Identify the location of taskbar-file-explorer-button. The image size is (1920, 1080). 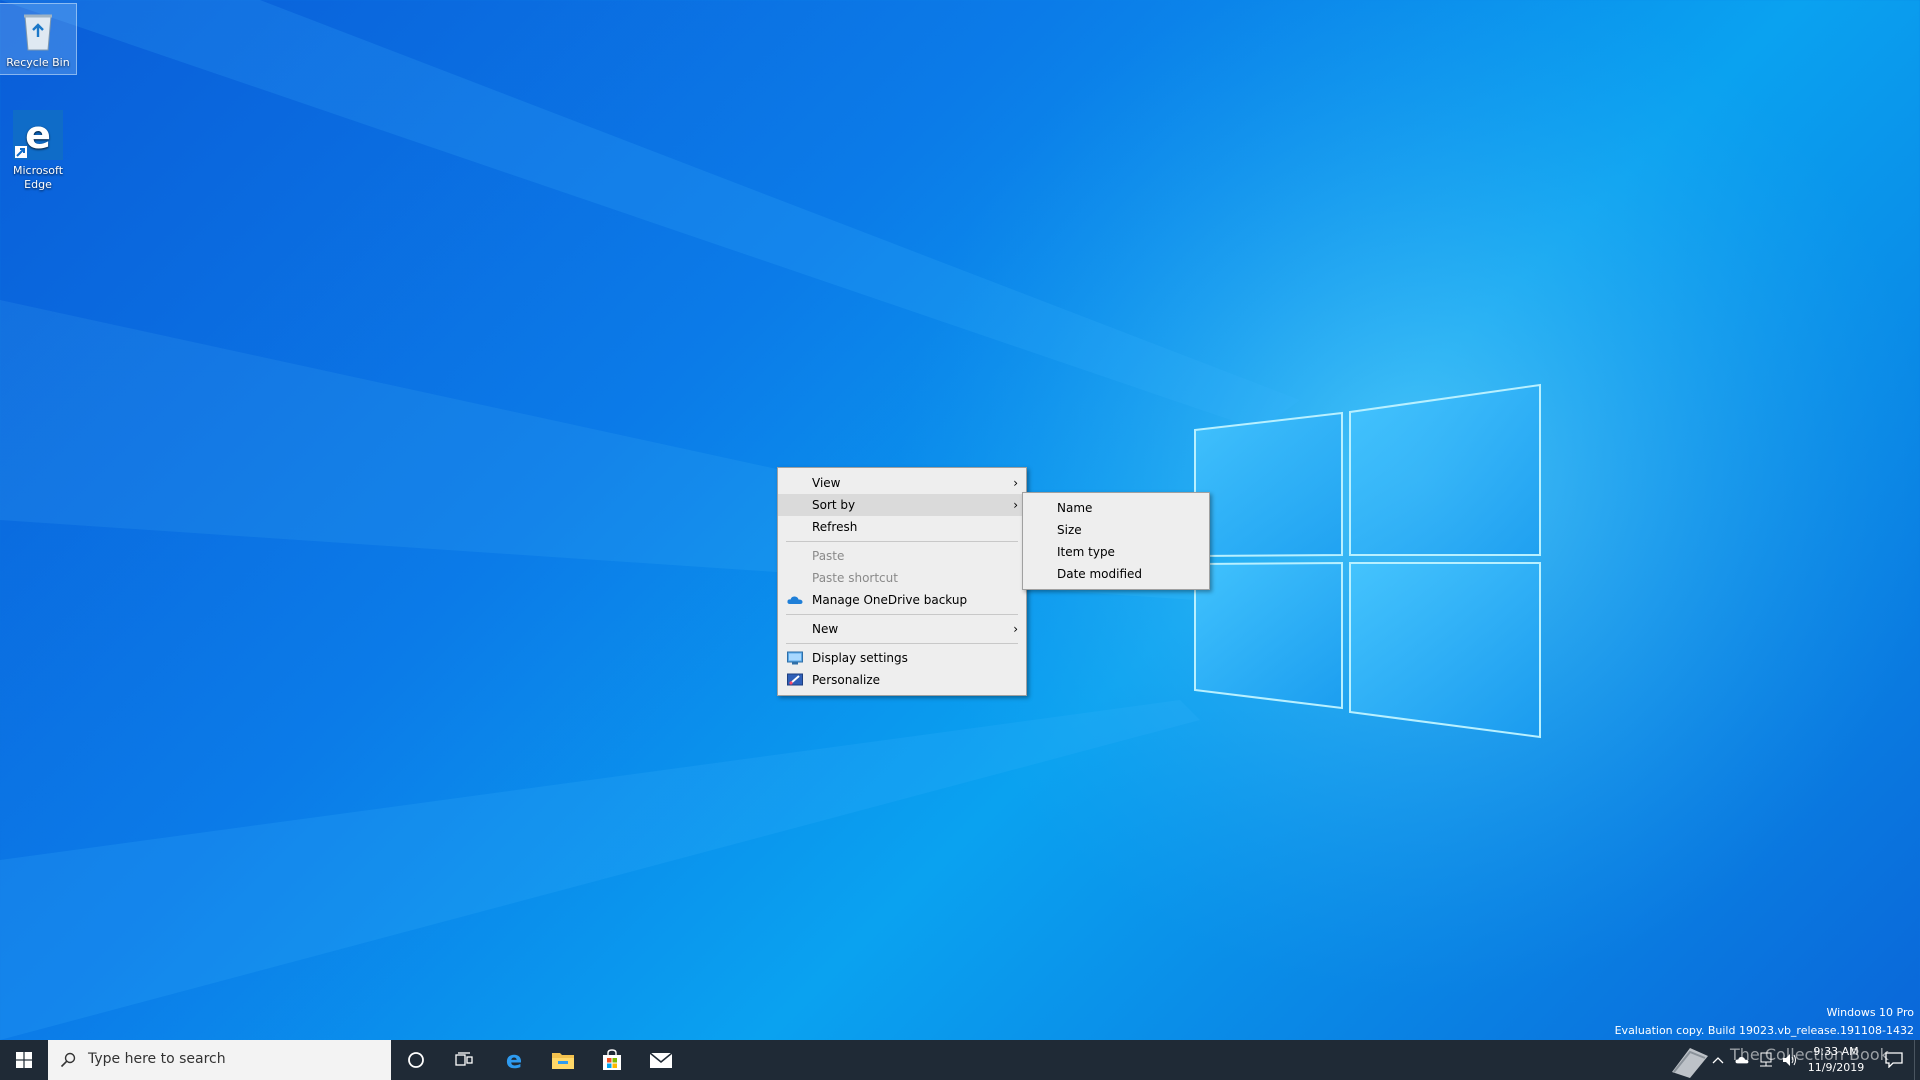
(563, 1060).